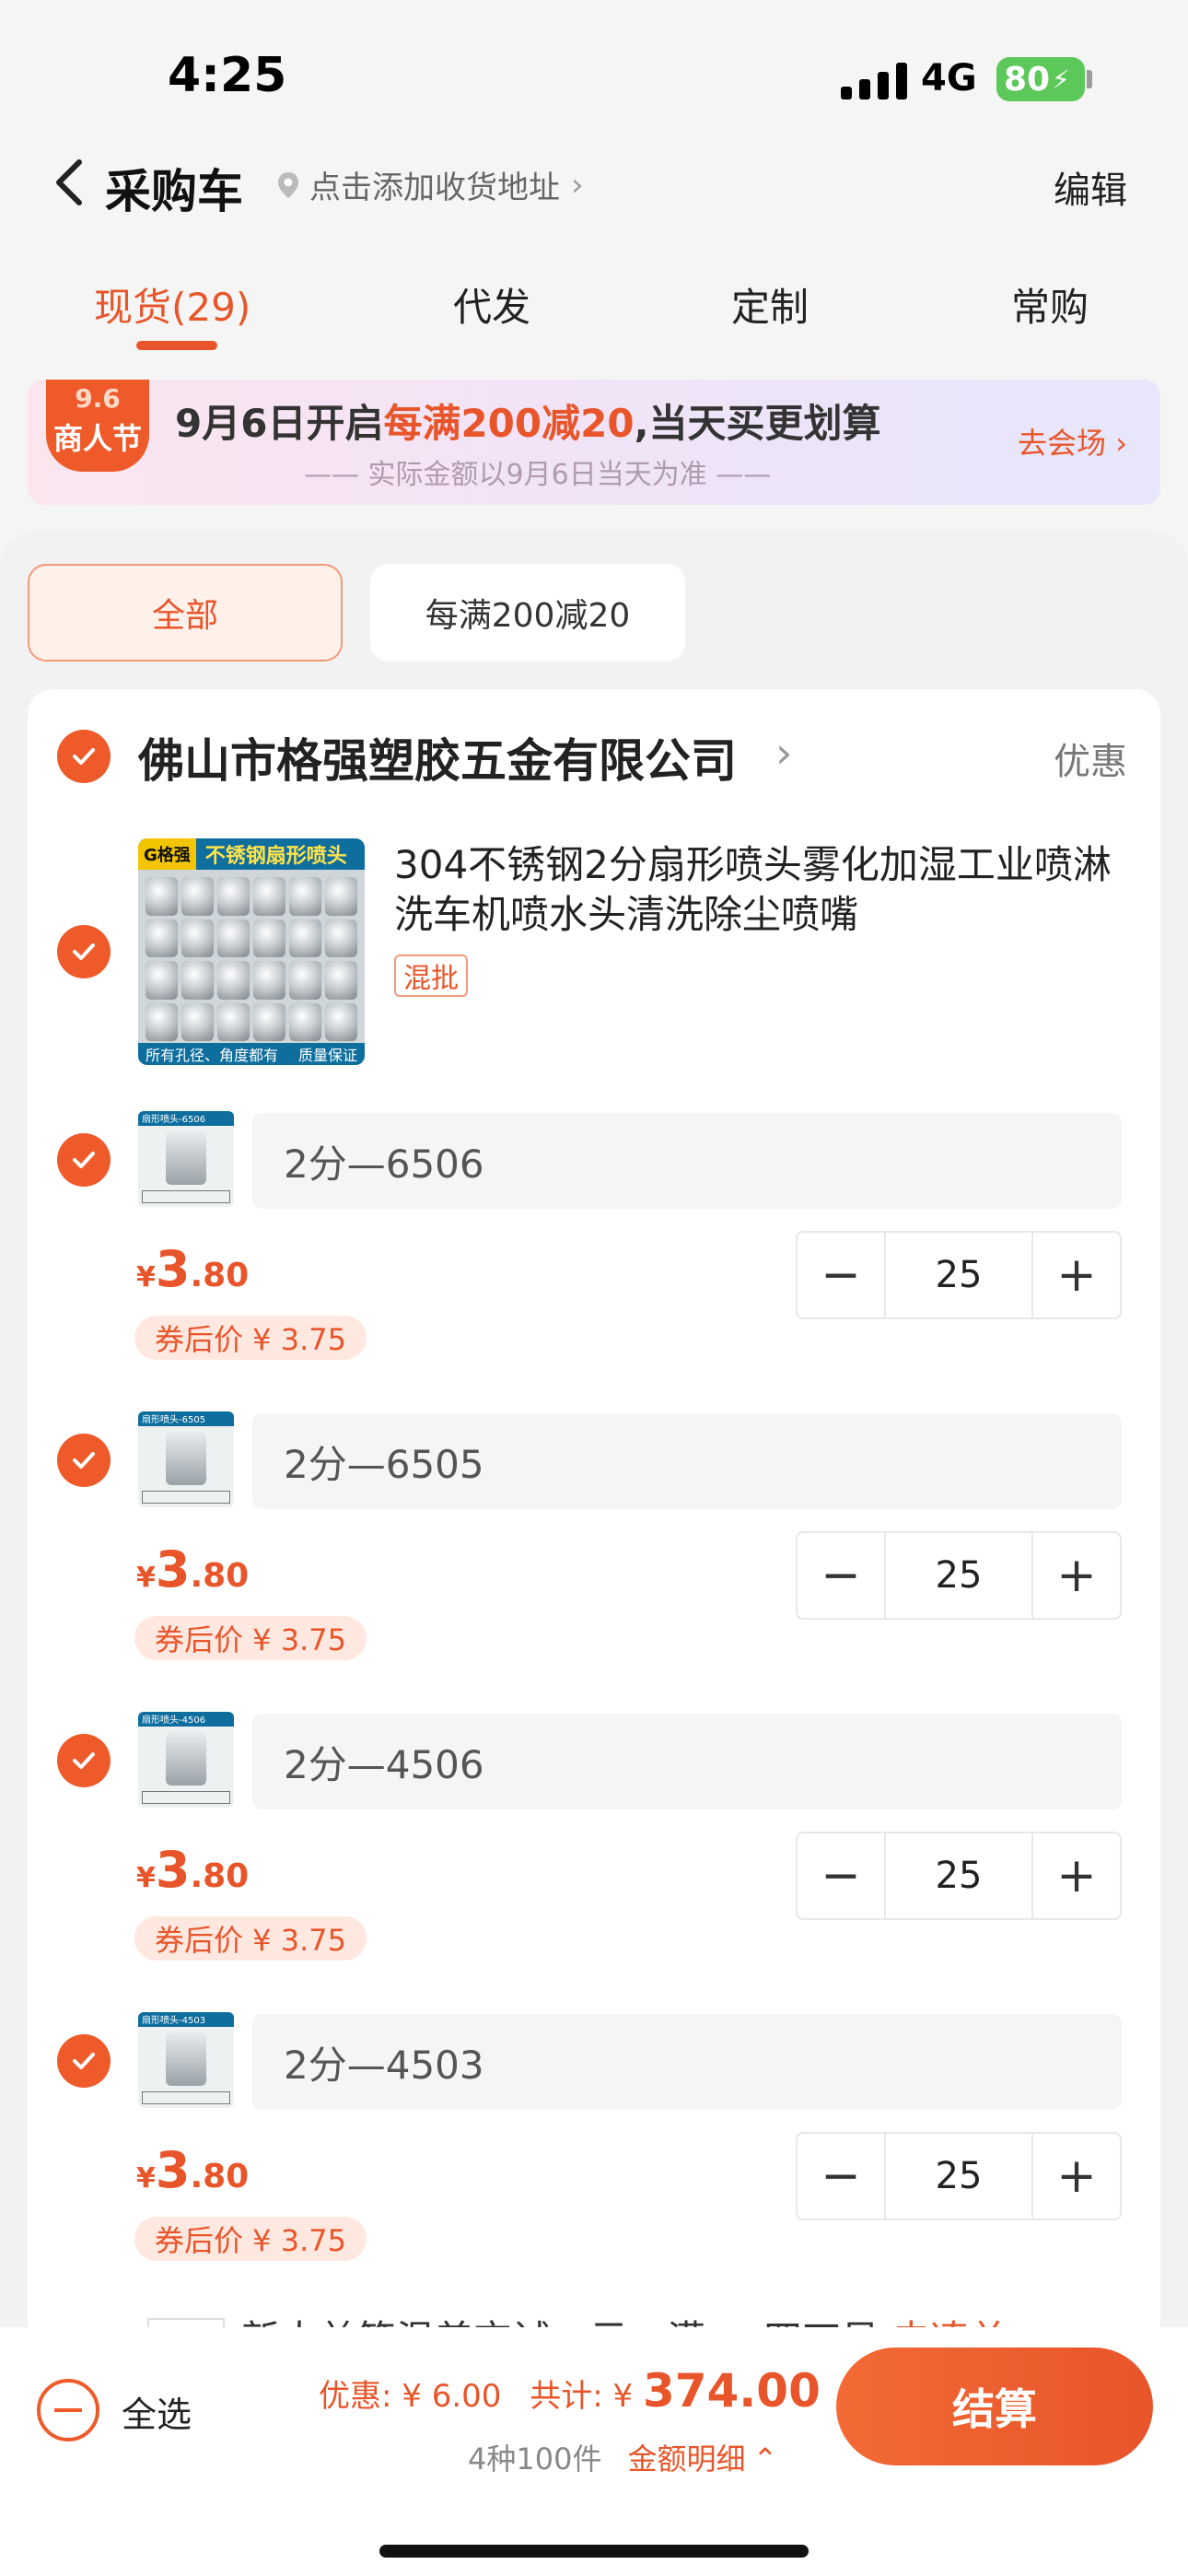 The height and width of the screenshot is (2576, 1188). What do you see at coordinates (172, 304) in the screenshot?
I see `tab-in-stock: 现货(29)` at bounding box center [172, 304].